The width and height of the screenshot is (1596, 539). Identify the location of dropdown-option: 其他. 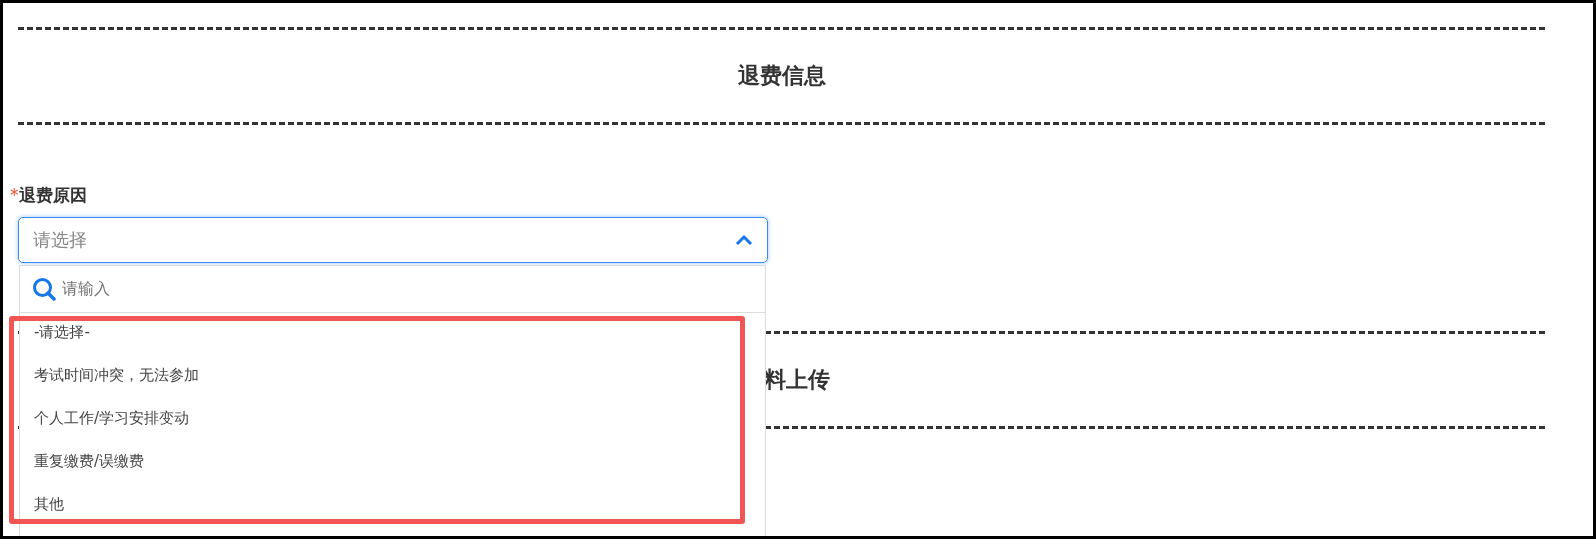
(392, 504).